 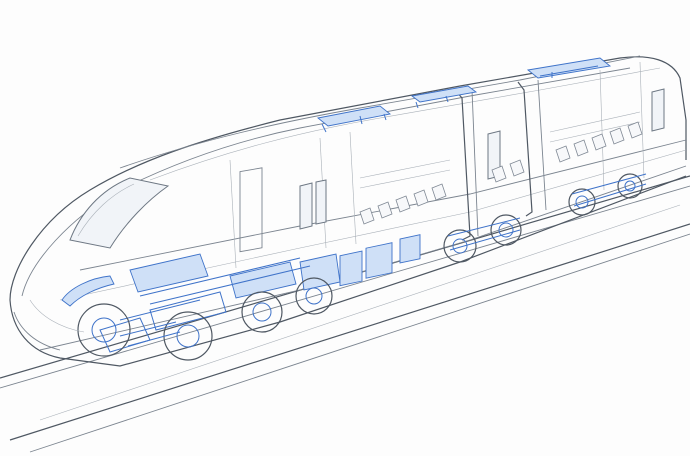 I want to click on underframe-equipment, so click(x=260, y=293).